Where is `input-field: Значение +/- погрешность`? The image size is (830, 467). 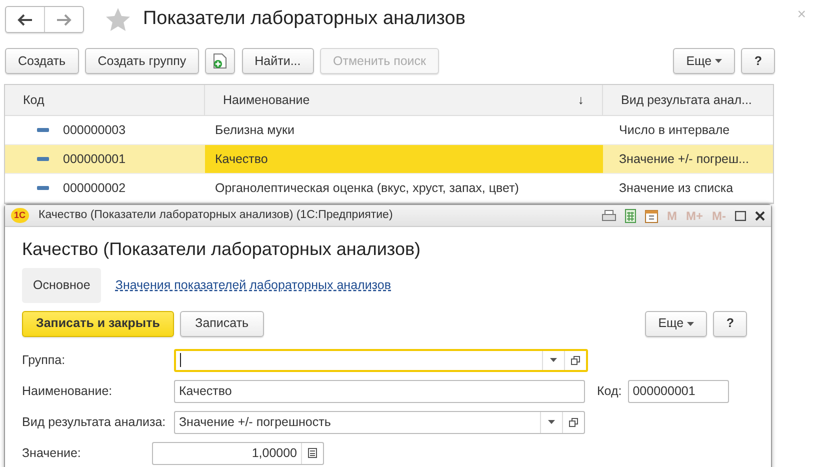
input-field: Значение +/- погрешность is located at coordinates (379, 422).